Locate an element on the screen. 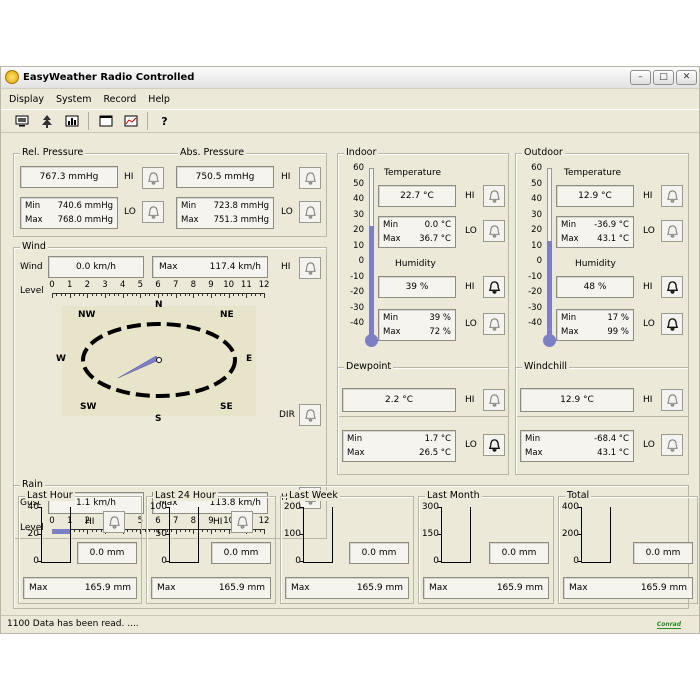 The width and height of the screenshot is (700, 700). toolbar: ? is located at coordinates (350, 121).